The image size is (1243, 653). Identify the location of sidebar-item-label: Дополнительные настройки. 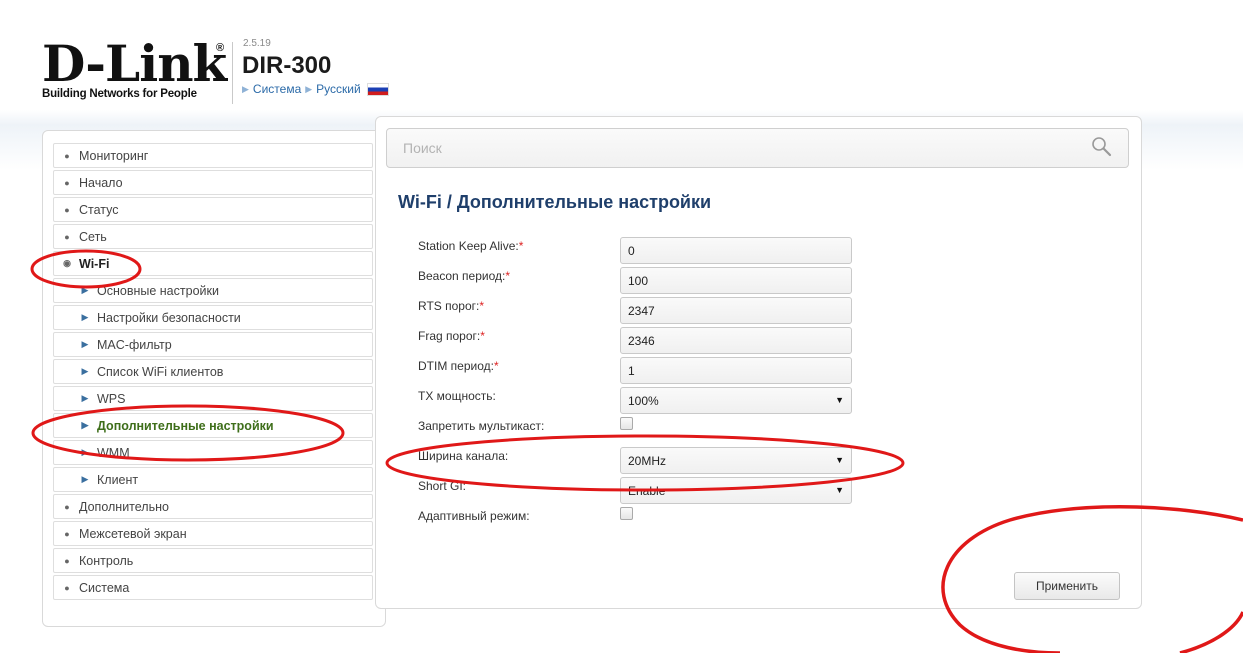
(185, 425).